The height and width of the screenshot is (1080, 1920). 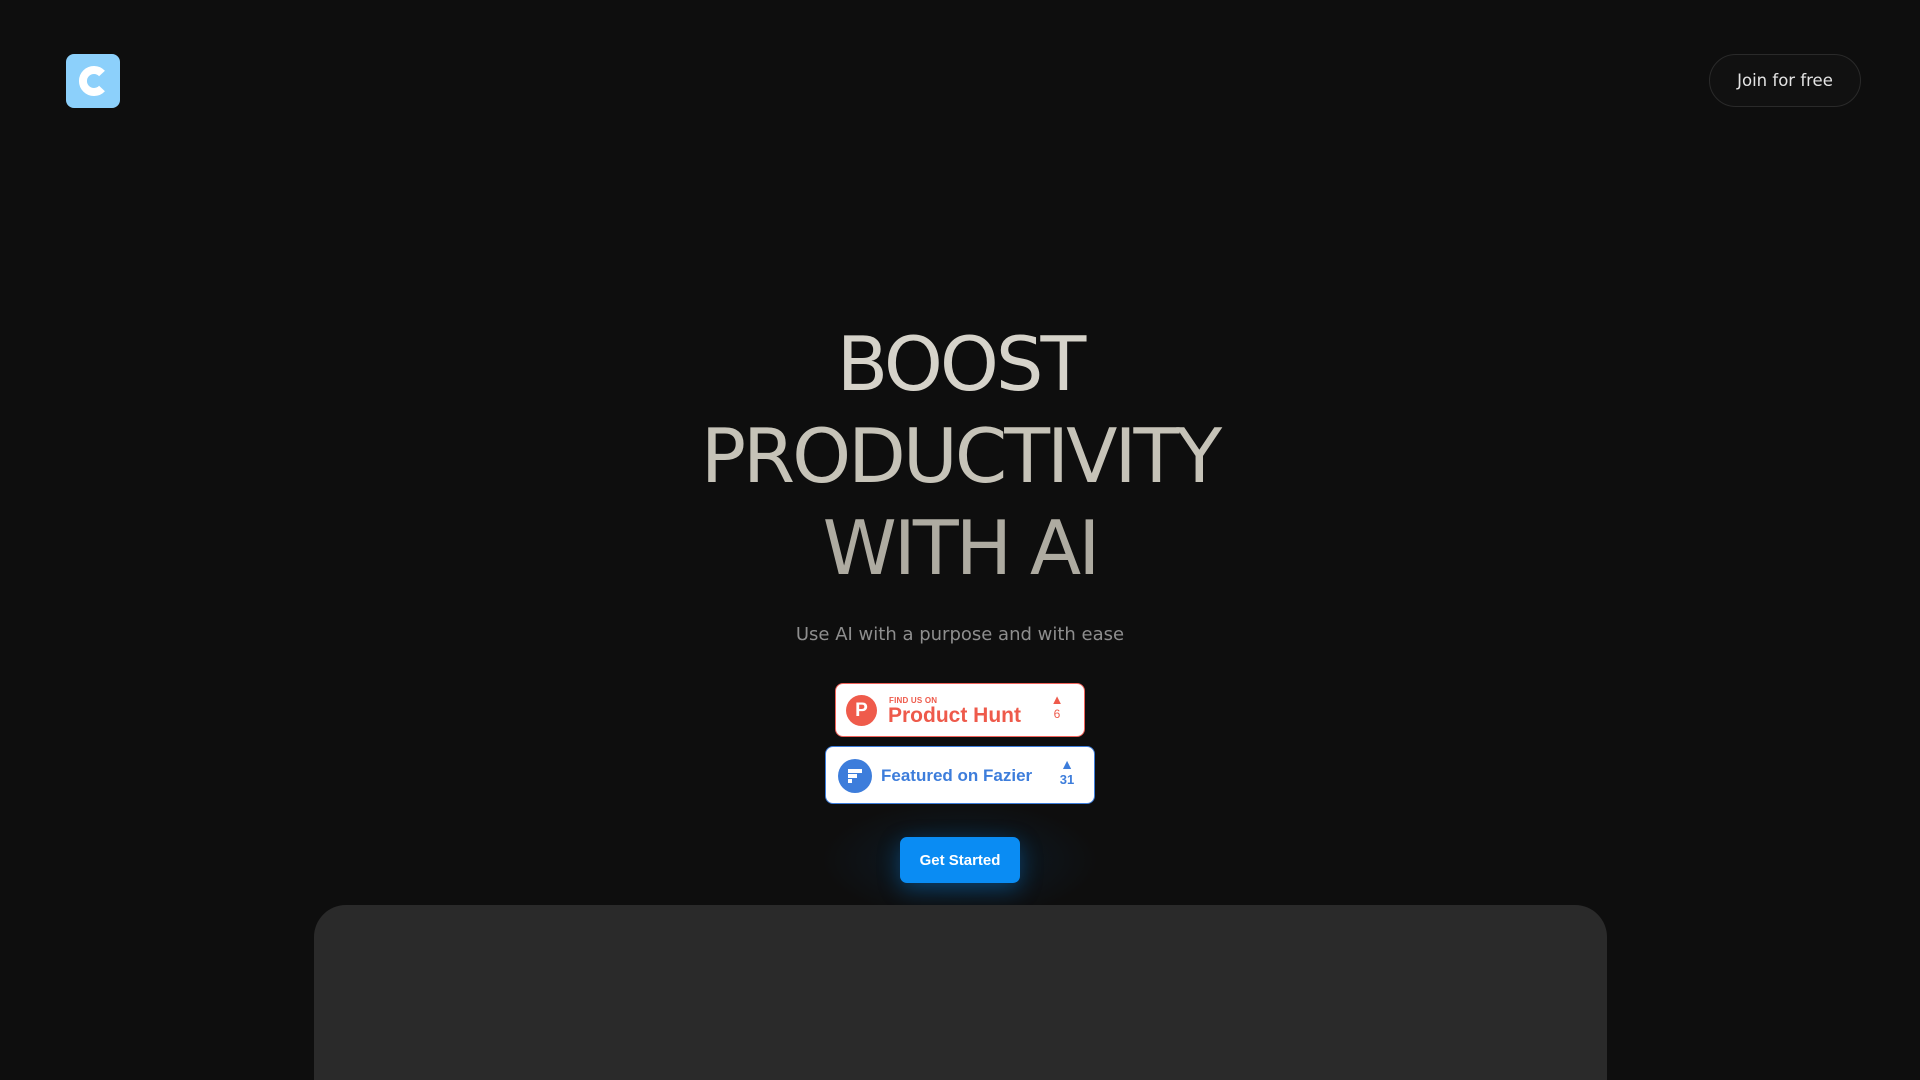 What do you see at coordinates (960, 634) in the screenshot?
I see `hero-subtitle: Use AI with a purpose and with ease` at bounding box center [960, 634].